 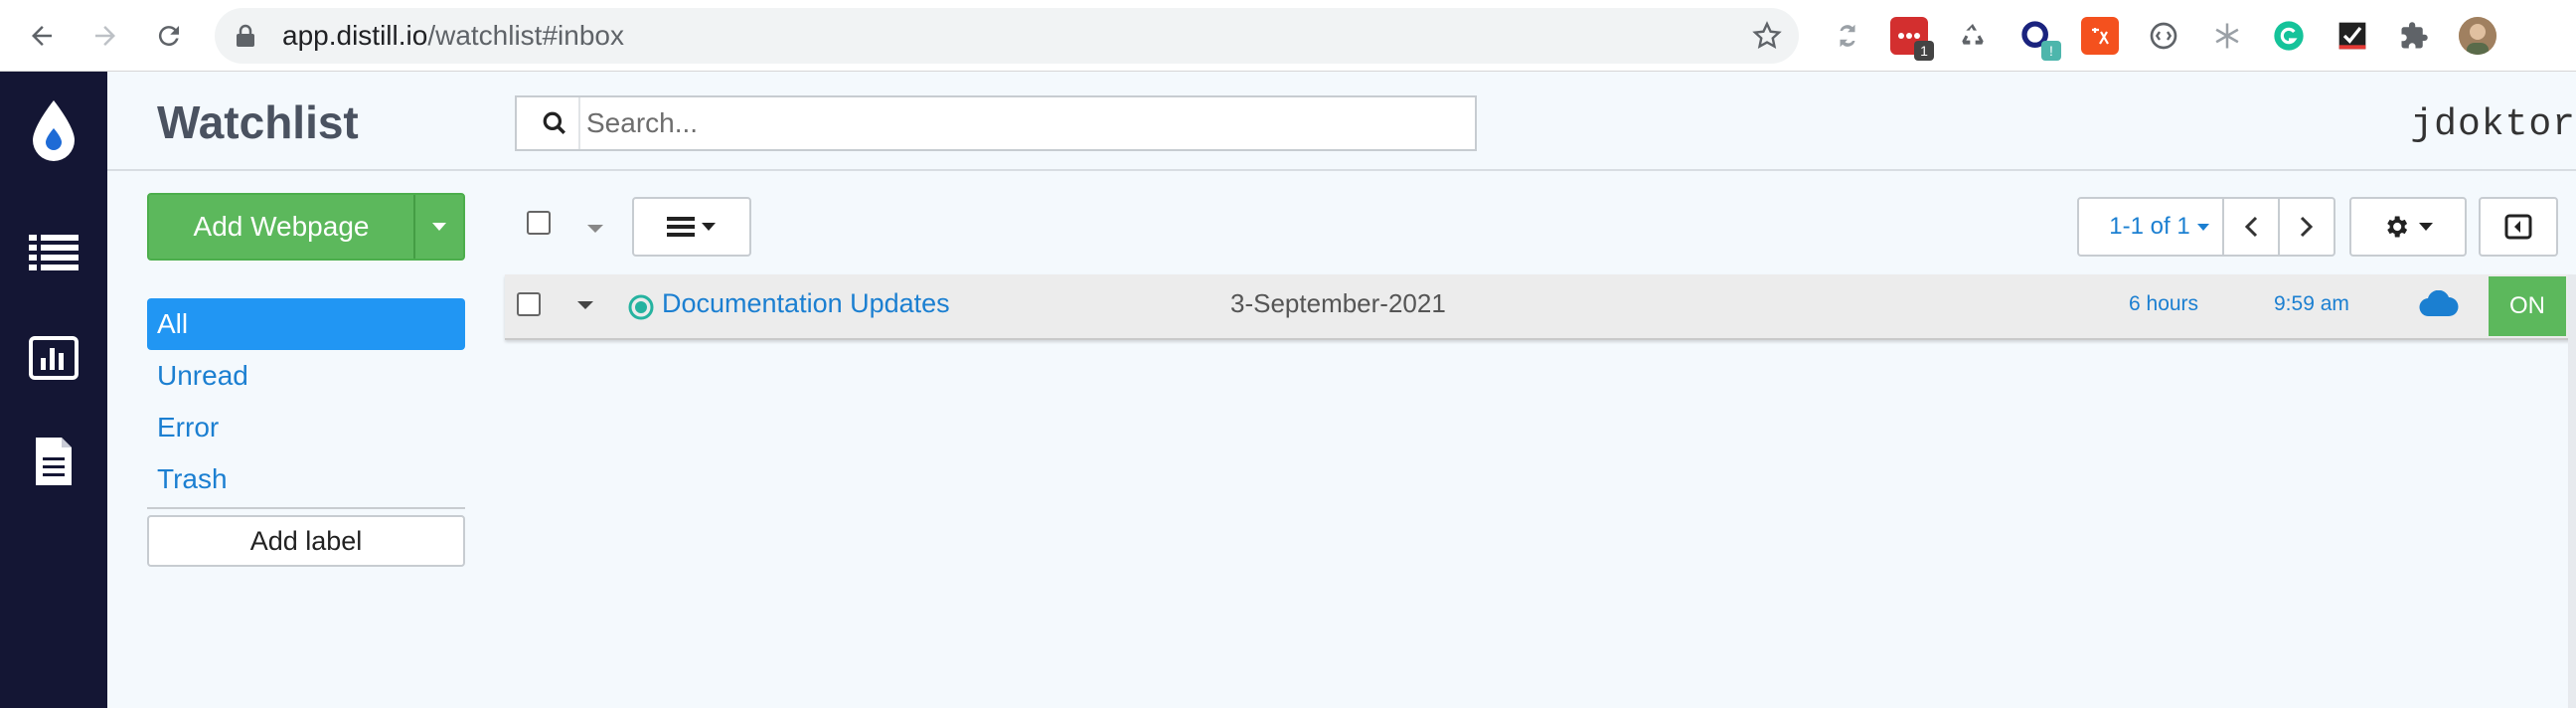 What do you see at coordinates (2289, 36) in the screenshot?
I see `grammarly-extension-icon` at bounding box center [2289, 36].